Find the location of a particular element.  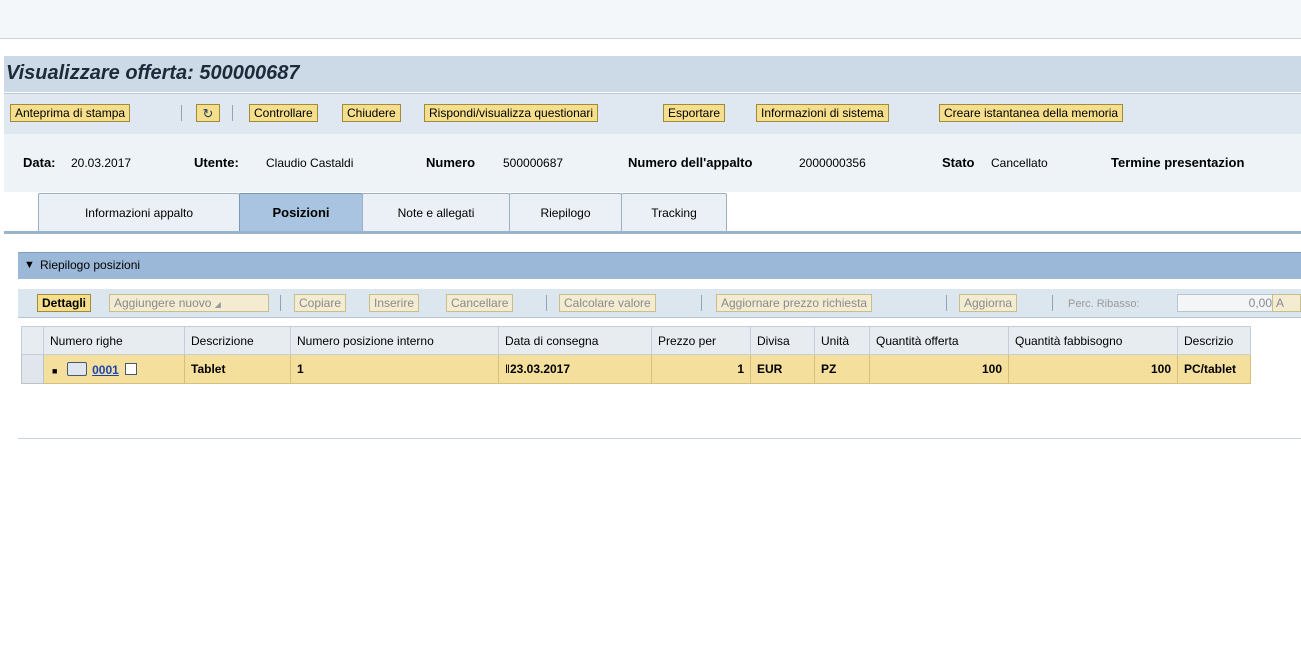

date-value: 20.03.2017 is located at coordinates (101, 163).